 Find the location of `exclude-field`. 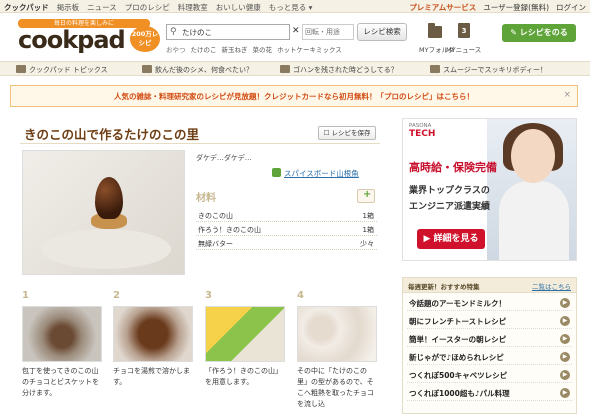

exclude-field is located at coordinates (328, 32).